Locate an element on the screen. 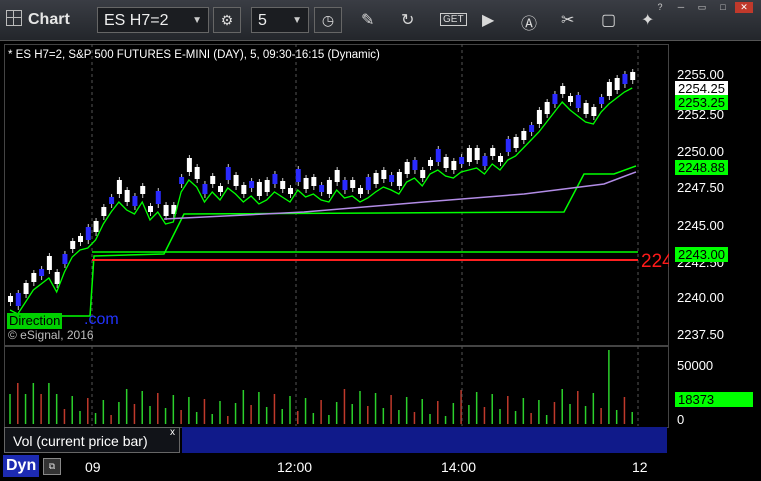  comment-icon: ▢ is located at coordinates (608, 20).